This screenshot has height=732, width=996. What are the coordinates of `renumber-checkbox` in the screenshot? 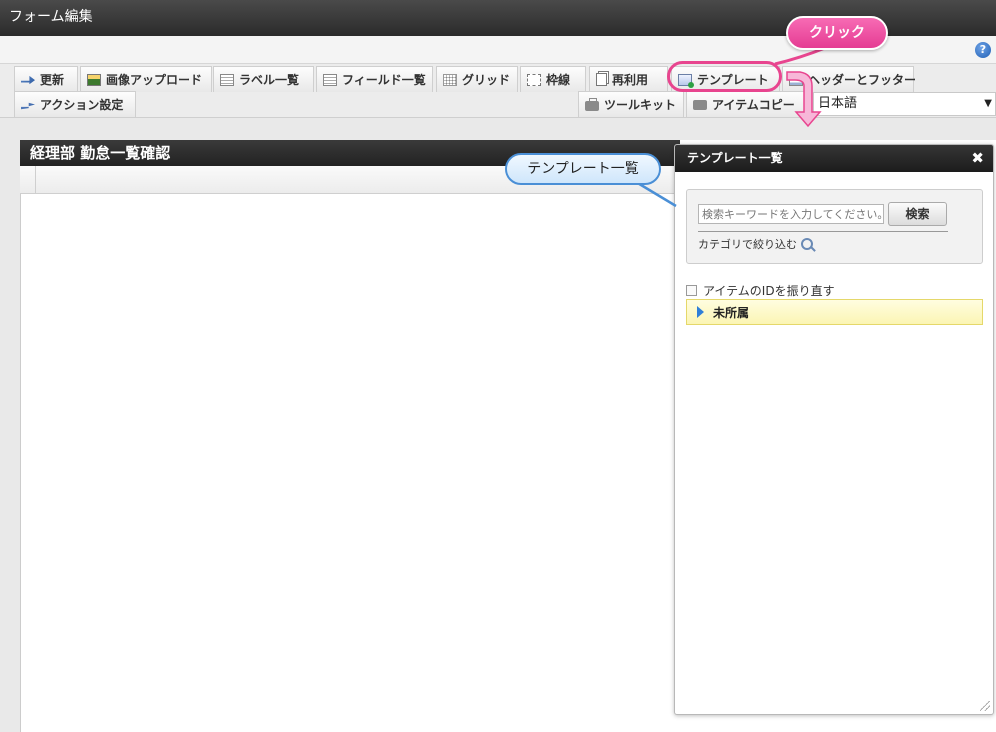 It's located at (691, 290).